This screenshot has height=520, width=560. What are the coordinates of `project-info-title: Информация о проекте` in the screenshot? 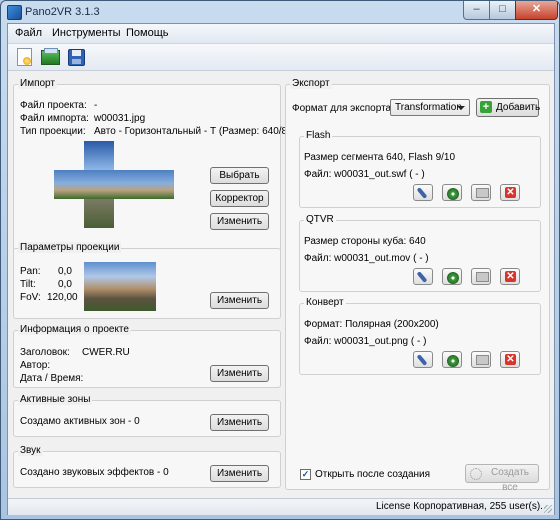 It's located at (74, 329).